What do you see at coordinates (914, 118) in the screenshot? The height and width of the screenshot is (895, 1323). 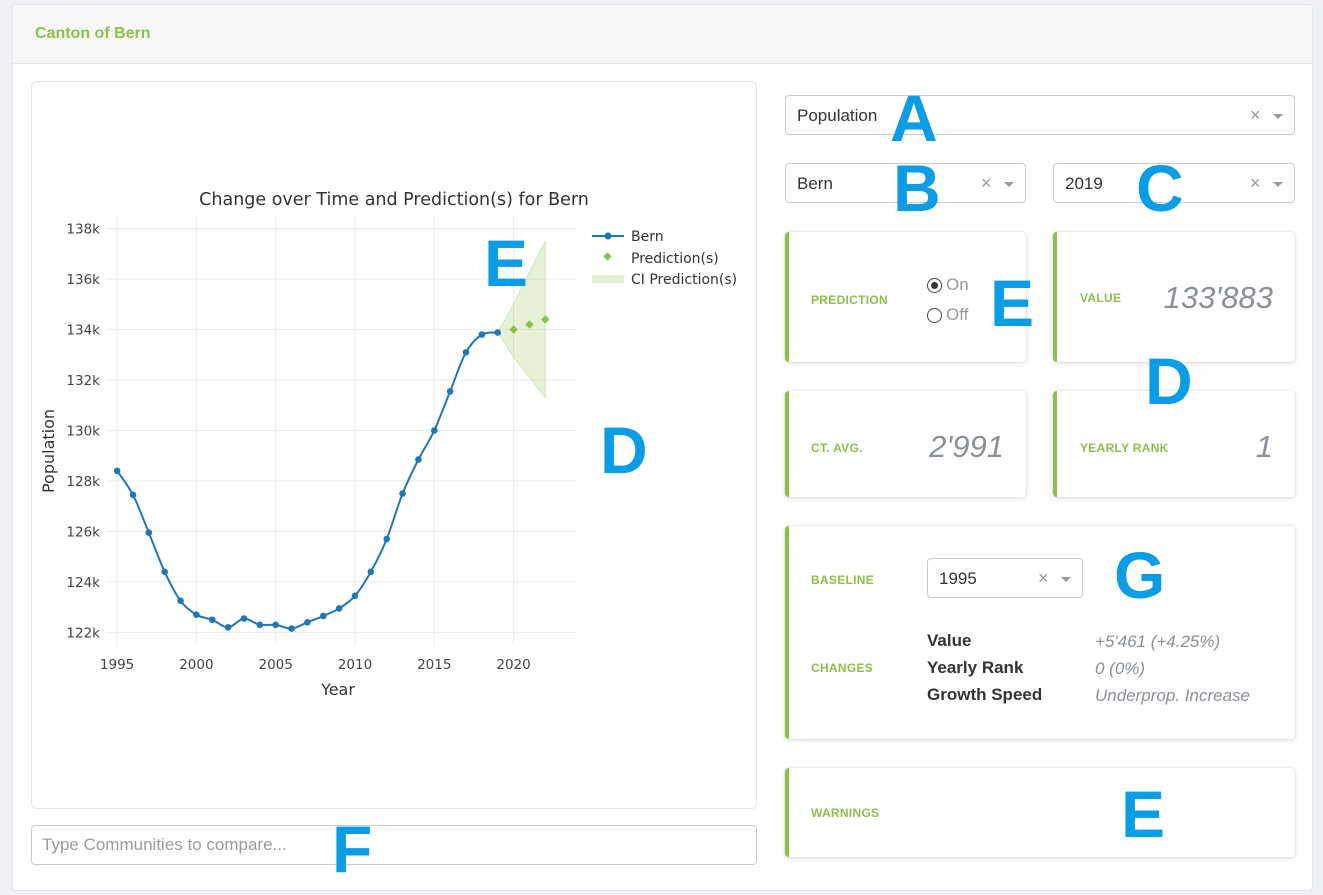 I see `annotation-letter-a: A` at bounding box center [914, 118].